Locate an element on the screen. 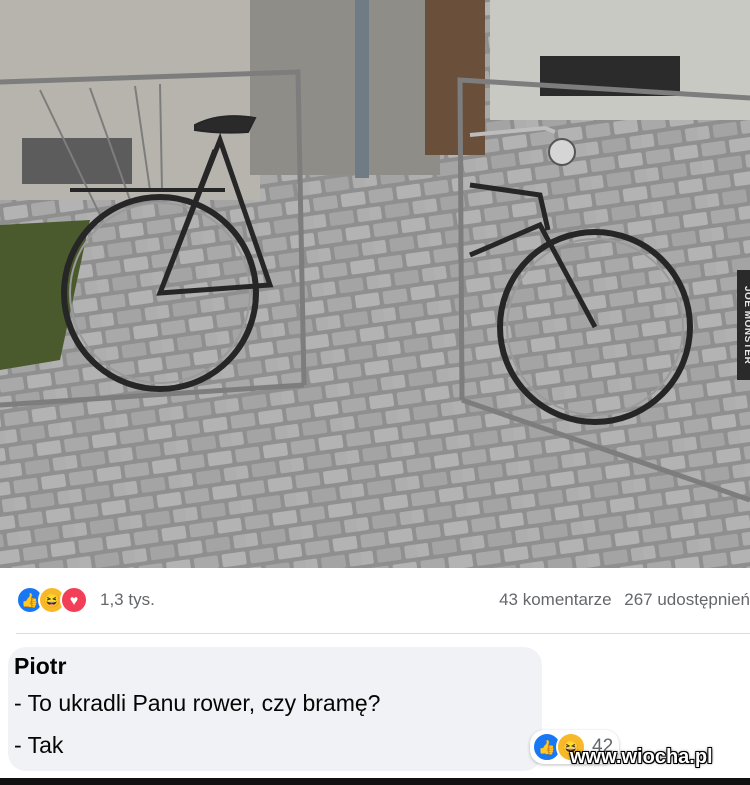 Image resolution: width=750 pixels, height=785 pixels. divider is located at coordinates (383, 633).